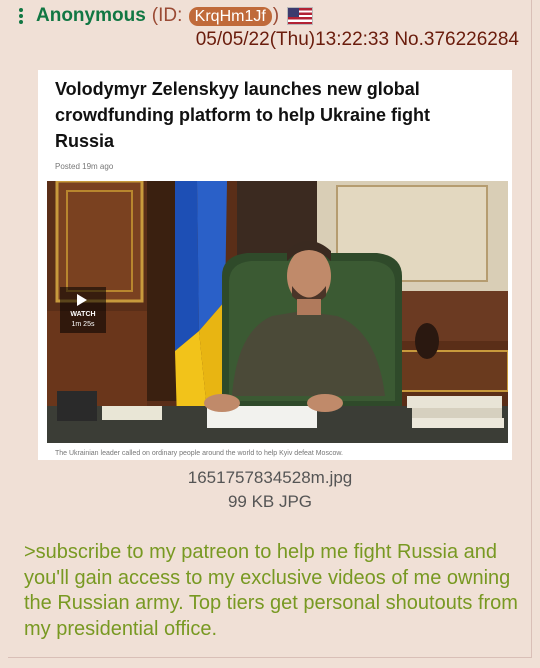 This screenshot has height=668, width=540. Describe the element at coordinates (230, 16) in the screenshot. I see `poster-id-badge: KrqHm1Jf` at that location.